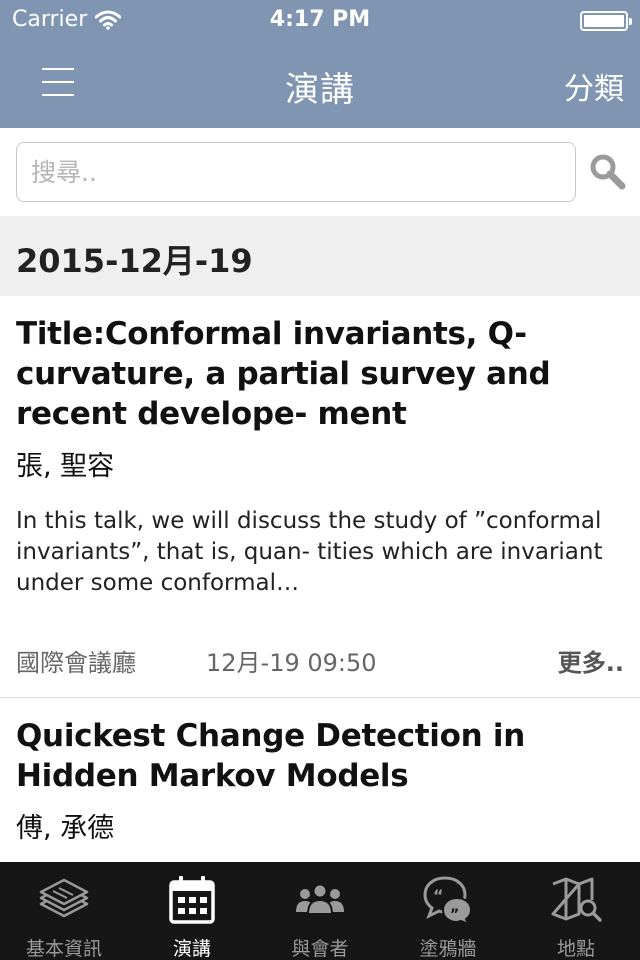 The image size is (640, 960). Describe the element at coordinates (63, 949) in the screenshot. I see `tab-label: 基本資訊` at that location.